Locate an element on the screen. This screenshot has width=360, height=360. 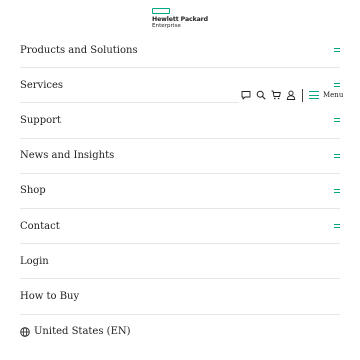
nav-item-label: Login is located at coordinates (34, 261).